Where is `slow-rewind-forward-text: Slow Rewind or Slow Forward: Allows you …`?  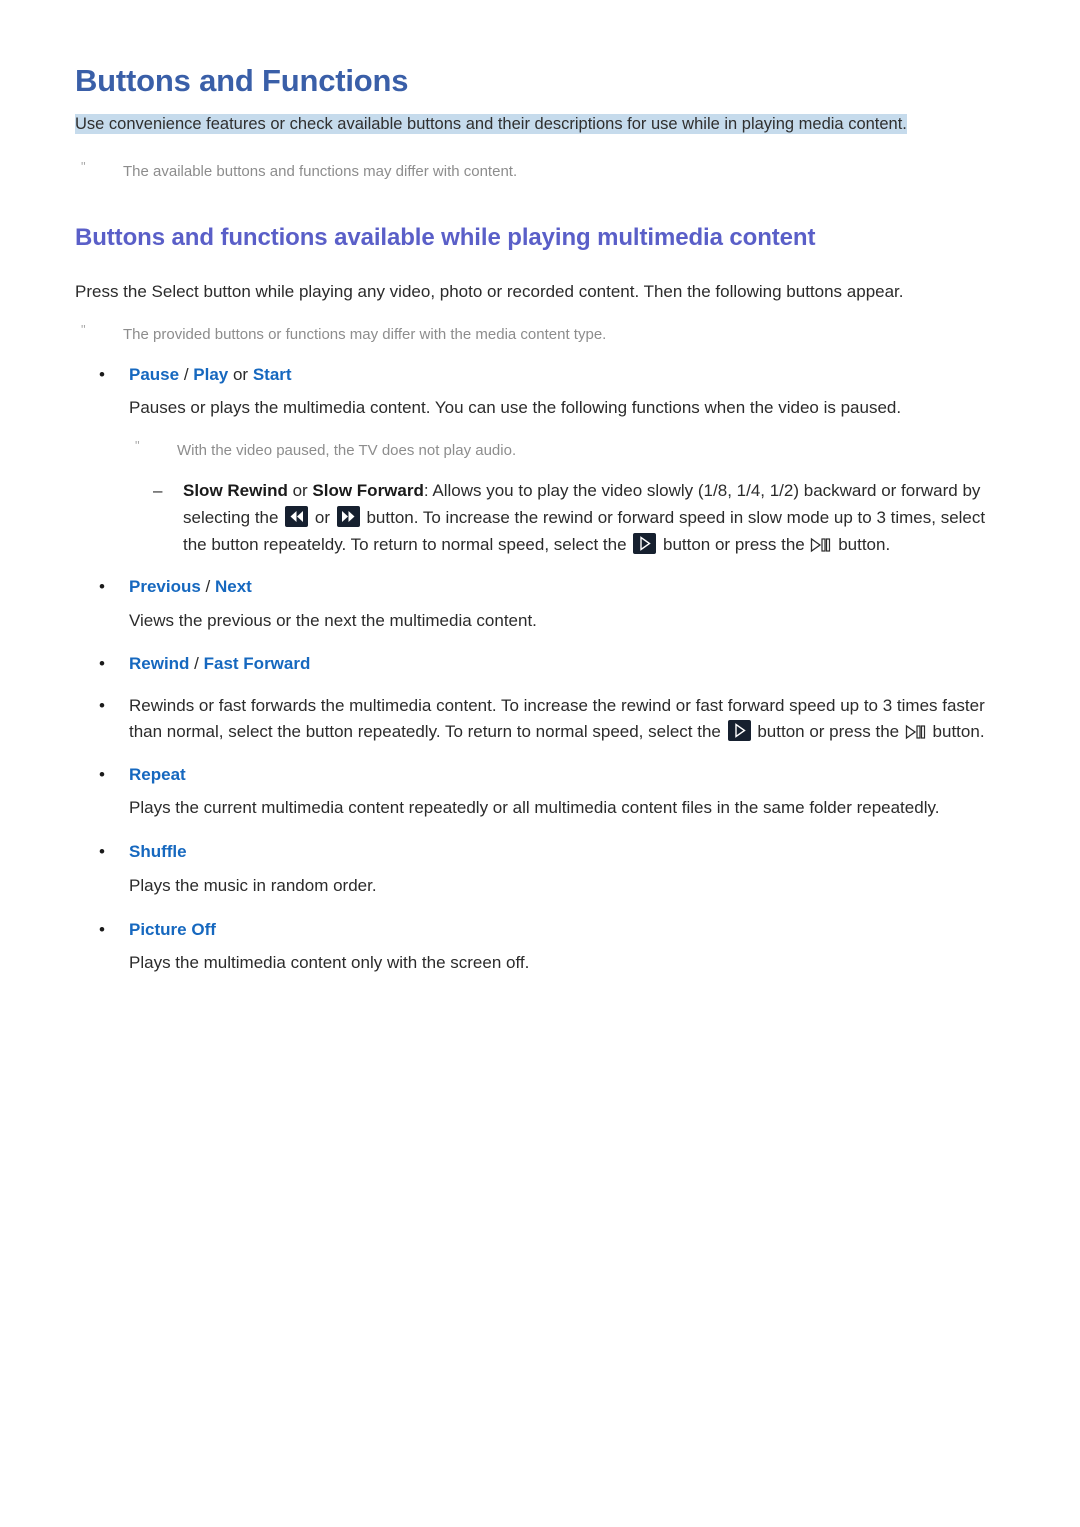 slow-rewind-forward-text: Slow Rewind or Slow Forward: Allows you … is located at coordinates (594, 518).